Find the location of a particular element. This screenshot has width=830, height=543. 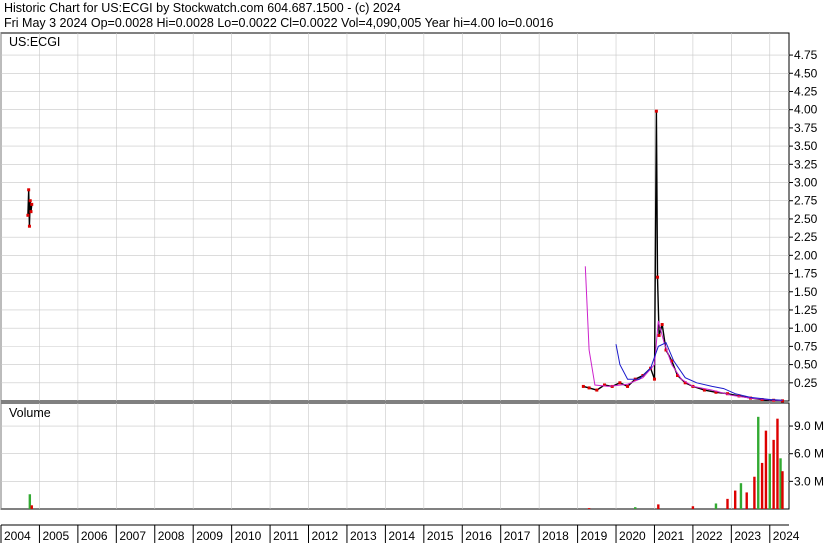

year-label: 2017 is located at coordinates (517, 536).